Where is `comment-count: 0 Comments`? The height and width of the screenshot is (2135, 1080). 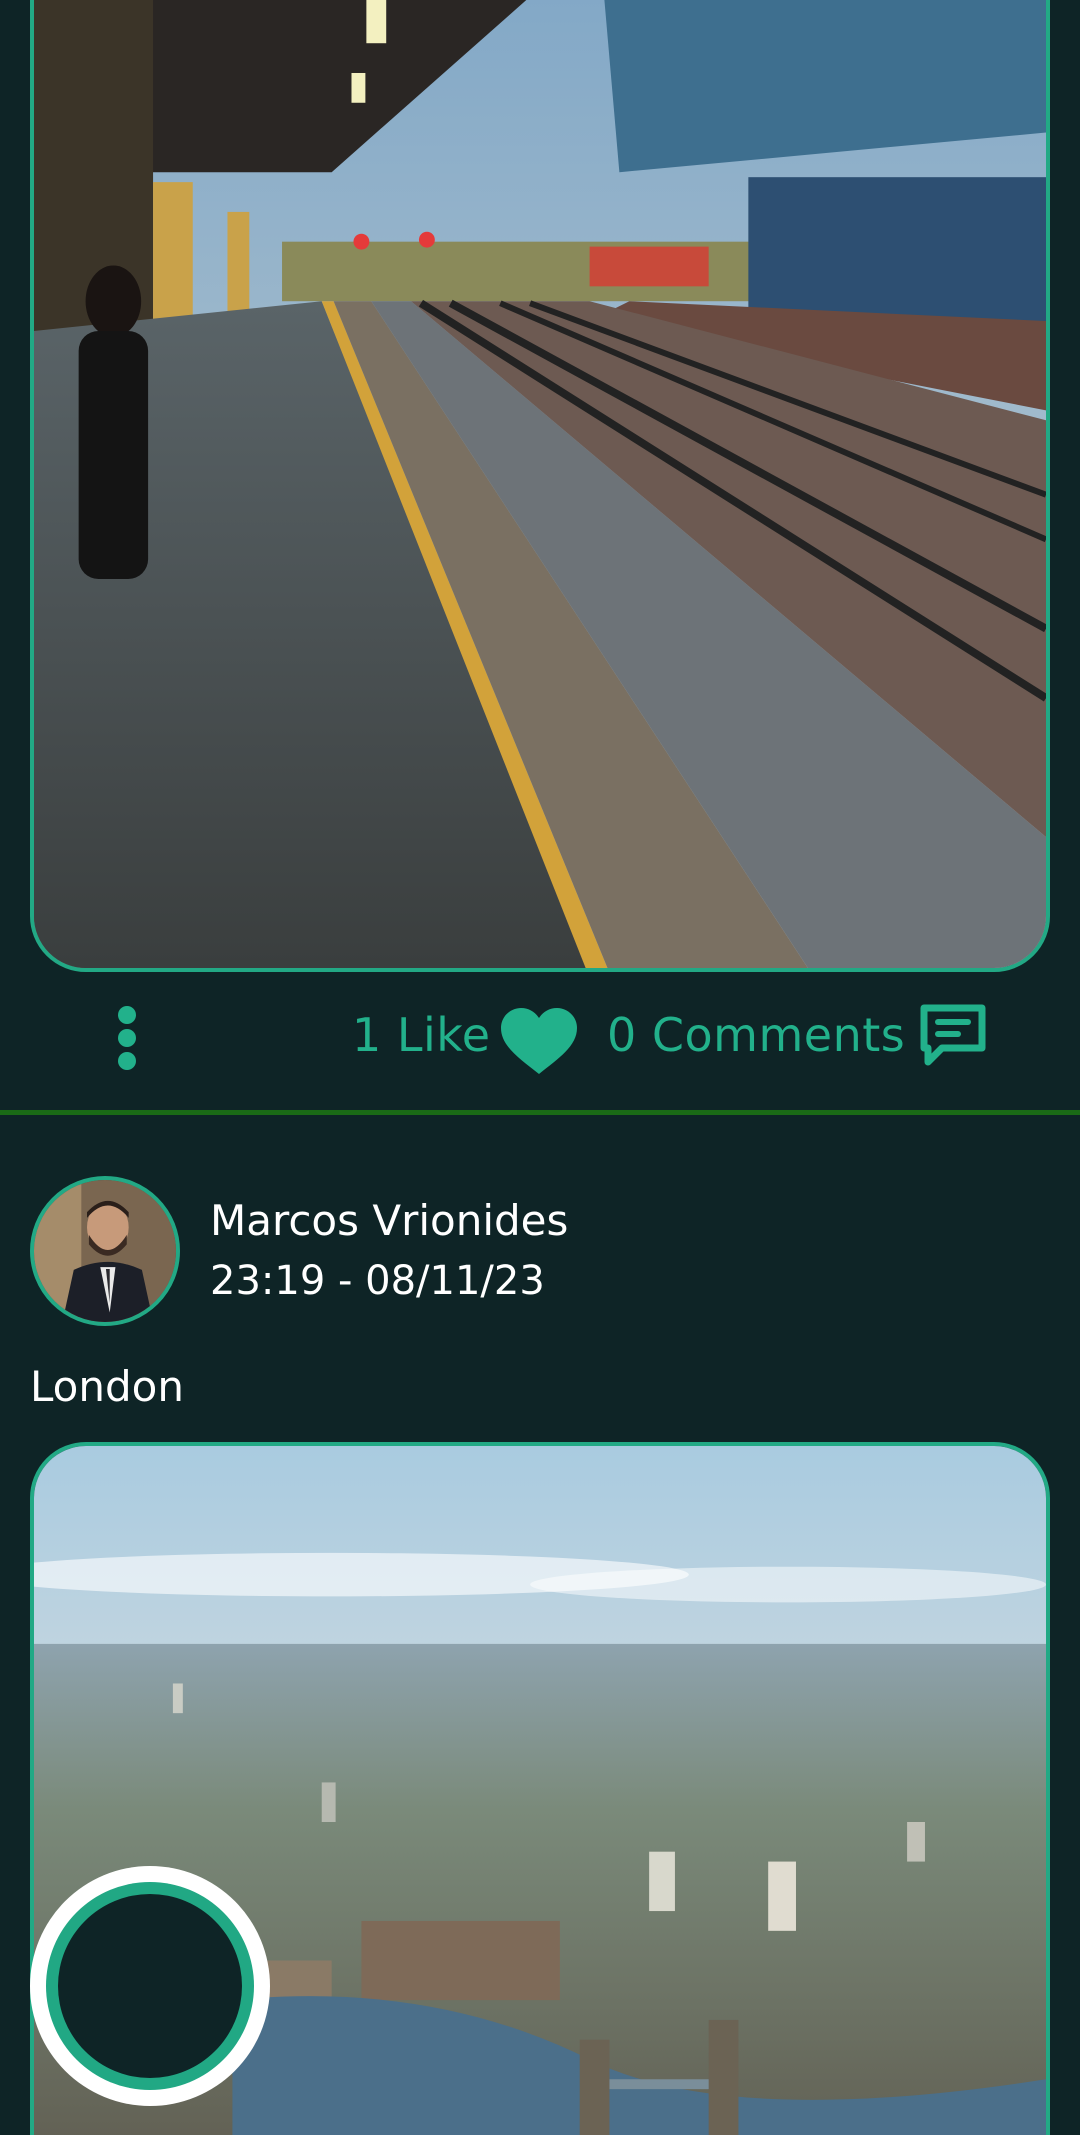
comment-count: 0 Comments is located at coordinates (756, 1035).